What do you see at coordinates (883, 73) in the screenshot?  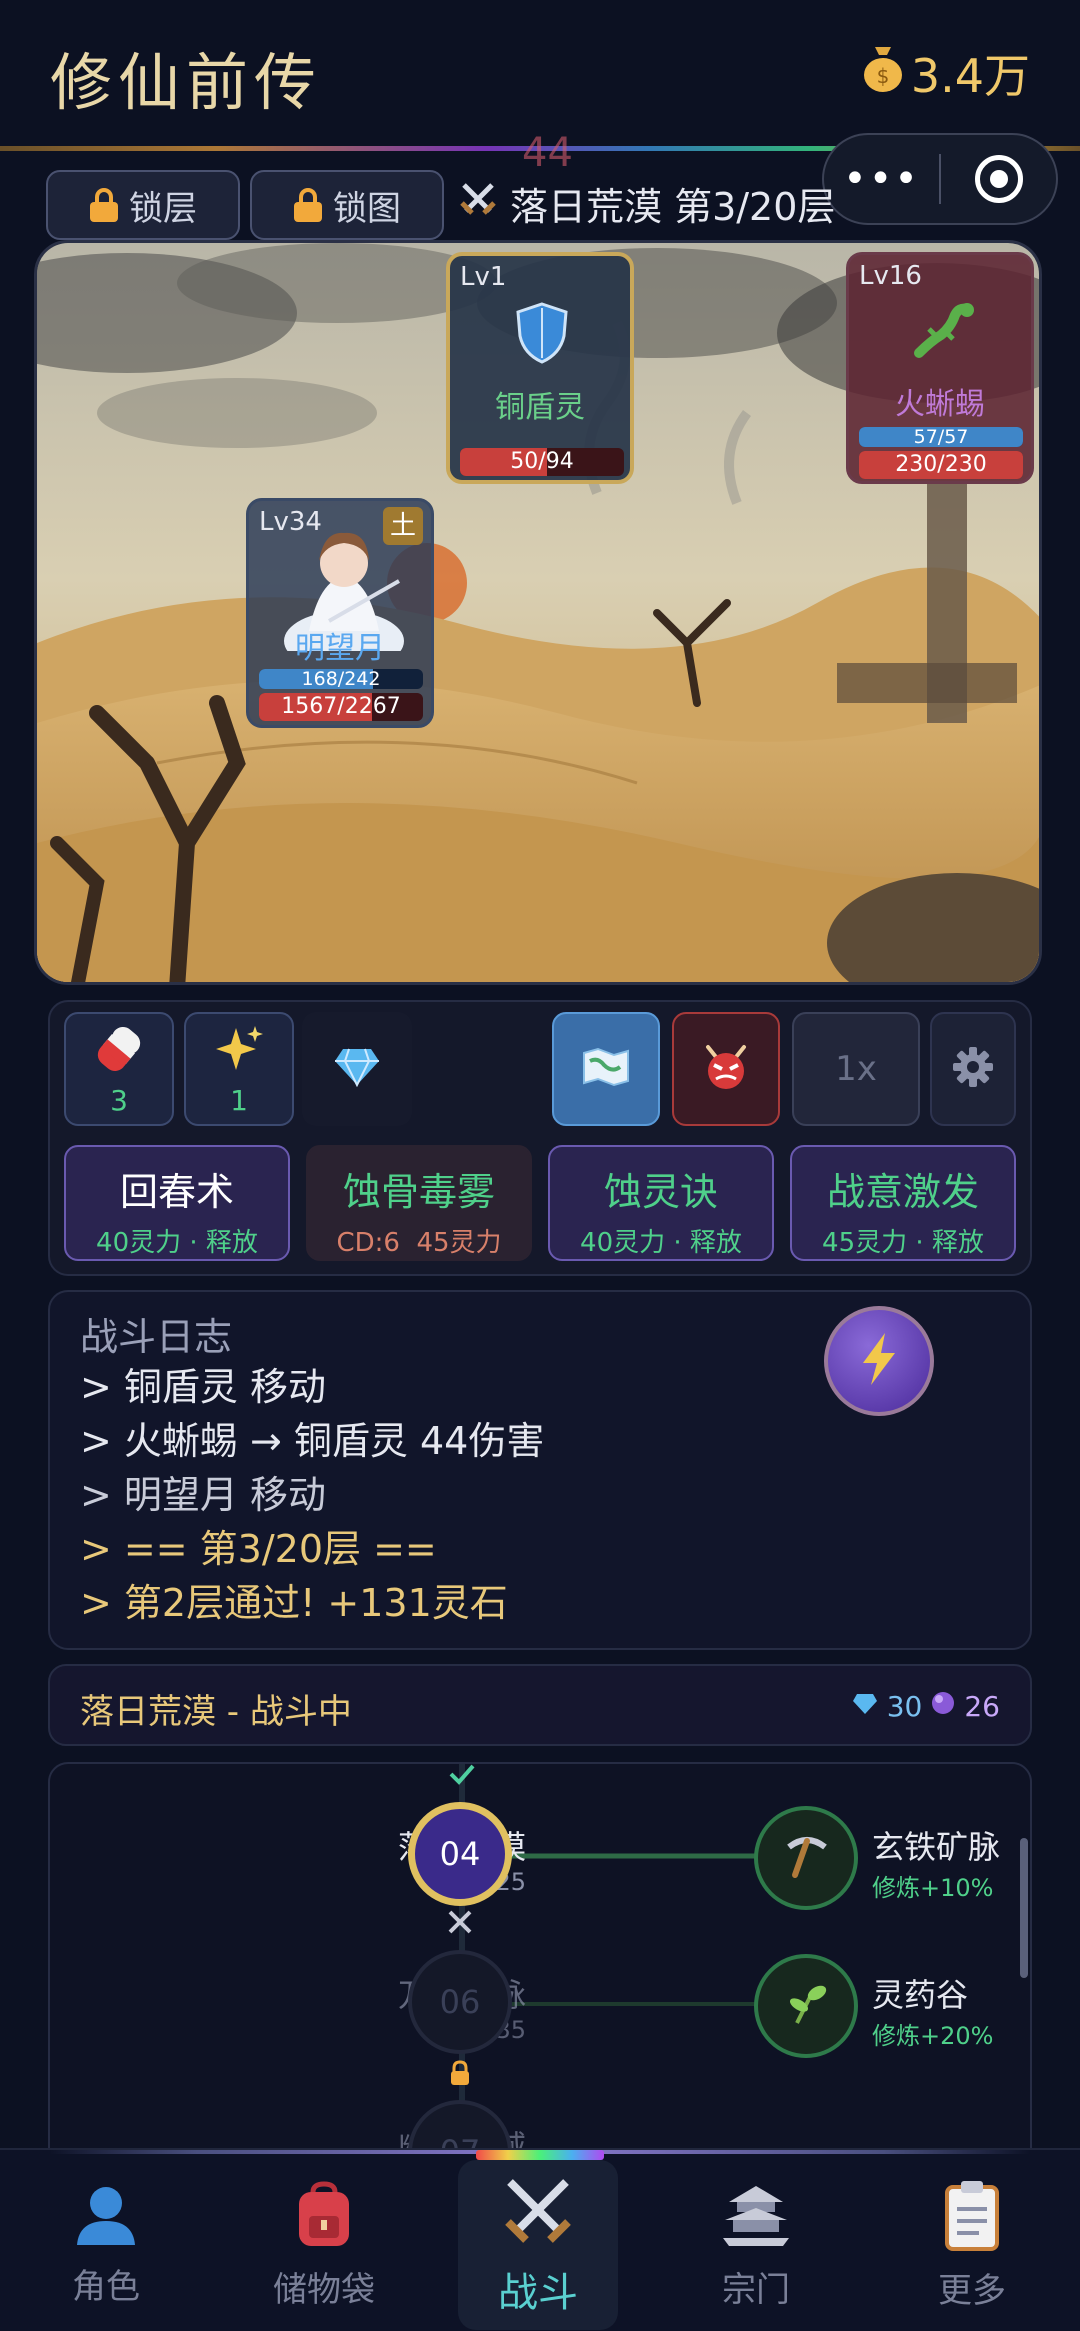 I see `money-bag-icon: $` at bounding box center [883, 73].